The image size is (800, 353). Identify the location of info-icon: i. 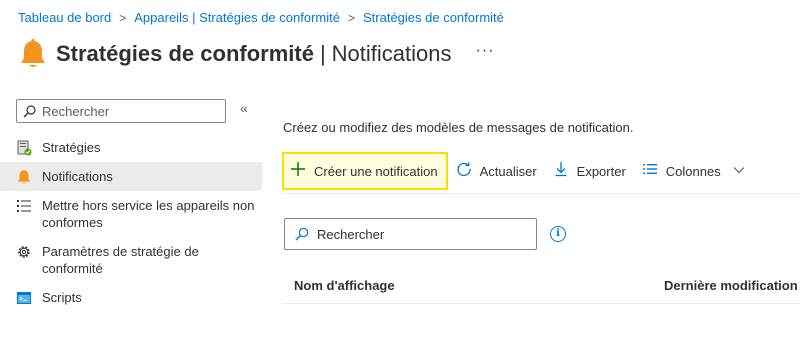
(558, 234).